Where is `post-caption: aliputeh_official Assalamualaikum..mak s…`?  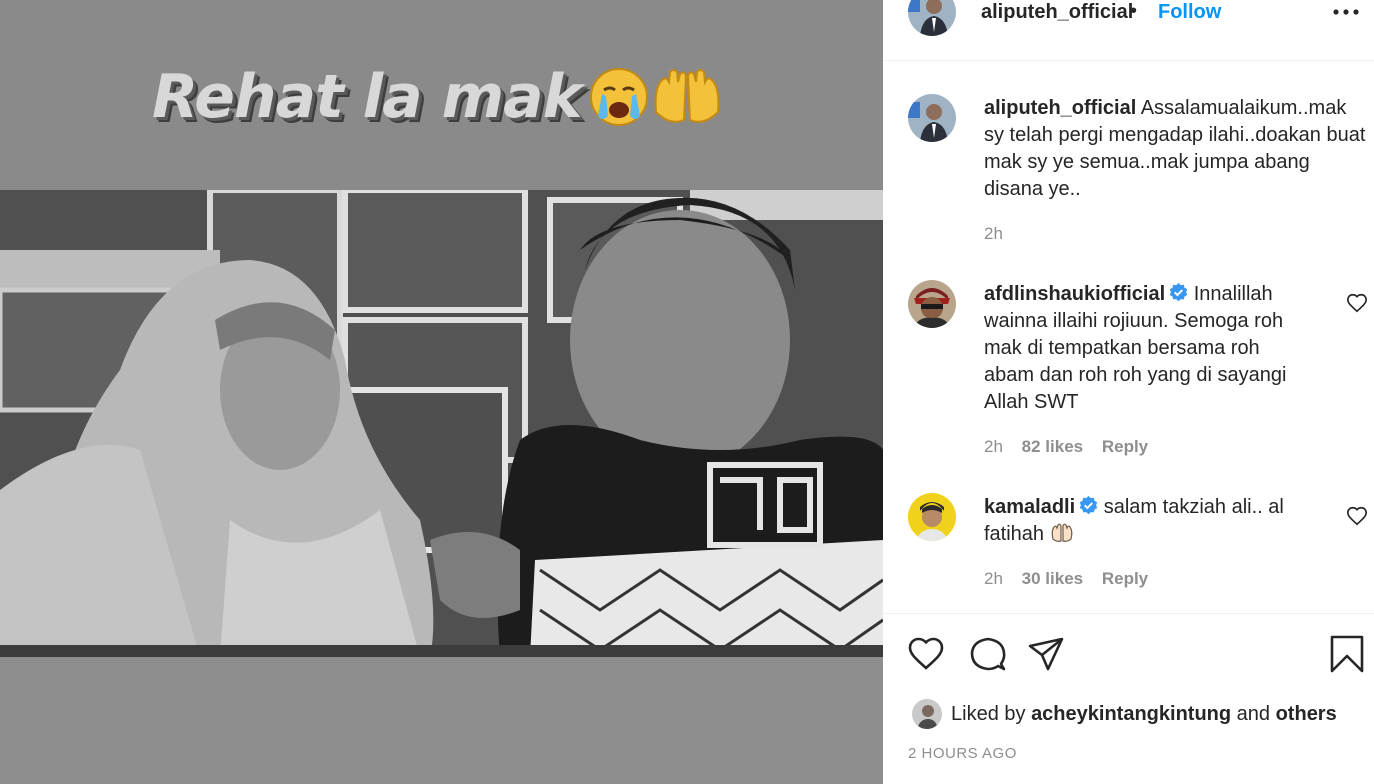
post-caption: aliputeh_official Assalamualaikum..mak s… is located at coordinates (1176, 149).